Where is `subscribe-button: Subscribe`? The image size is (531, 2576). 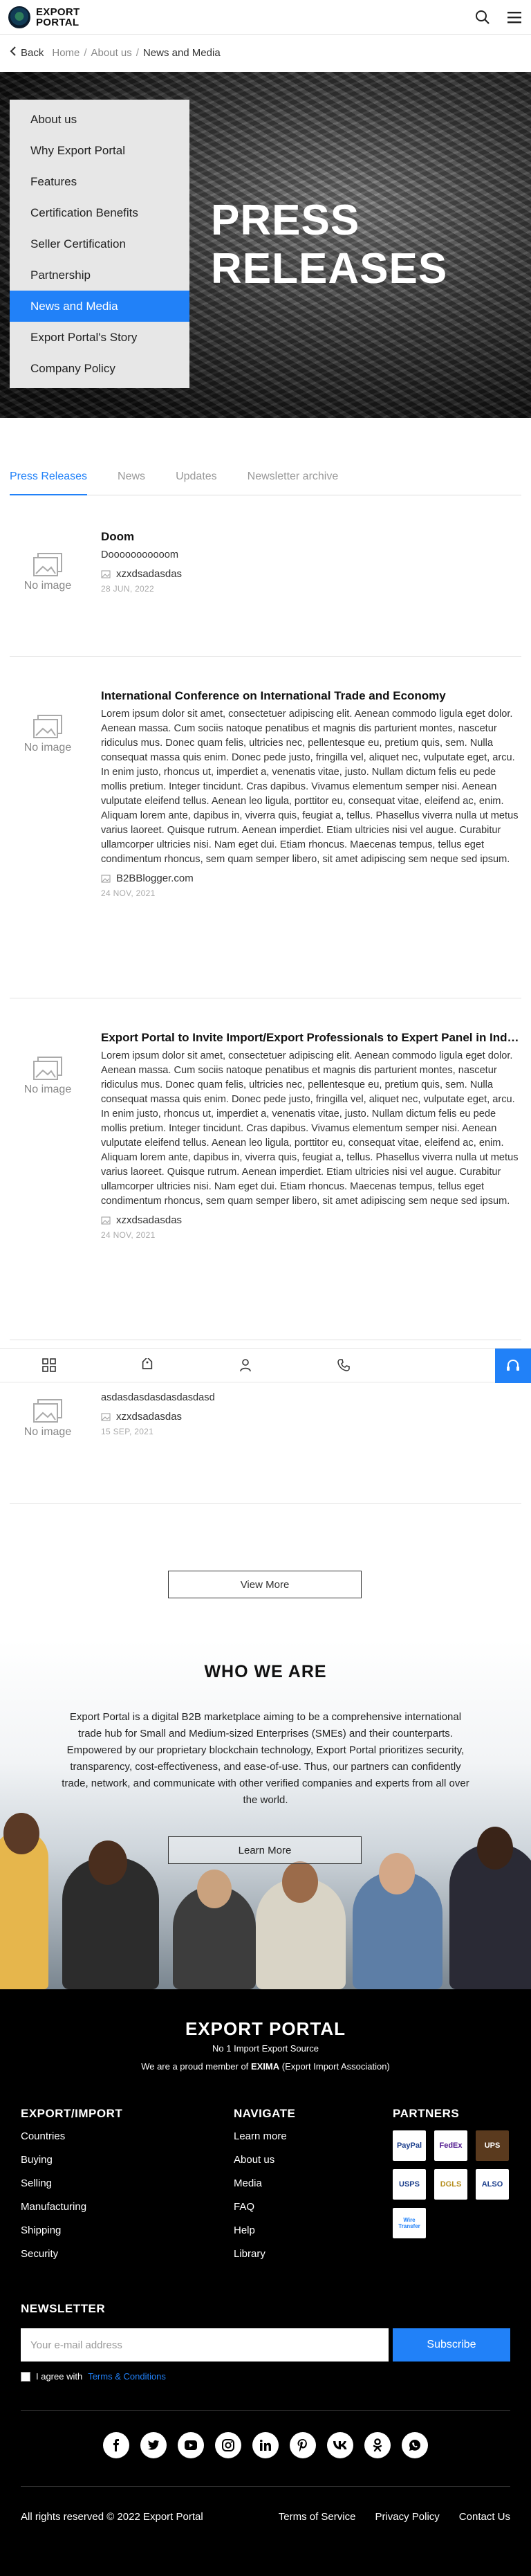
subscribe-button: Subscribe is located at coordinates (451, 2345).